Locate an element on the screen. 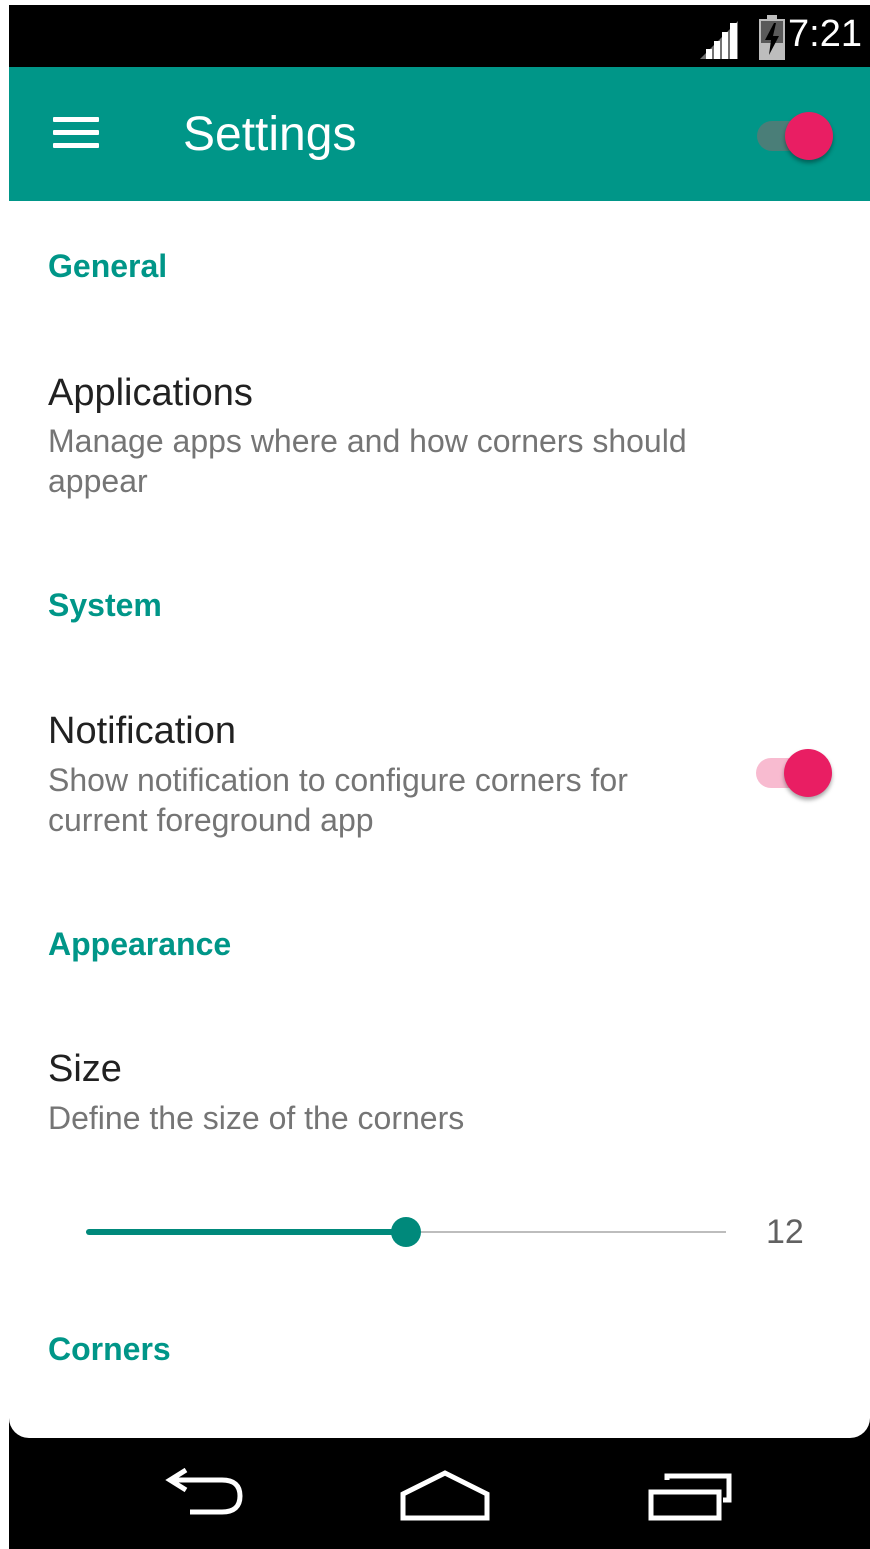  section-header-system: System is located at coordinates (105, 605).